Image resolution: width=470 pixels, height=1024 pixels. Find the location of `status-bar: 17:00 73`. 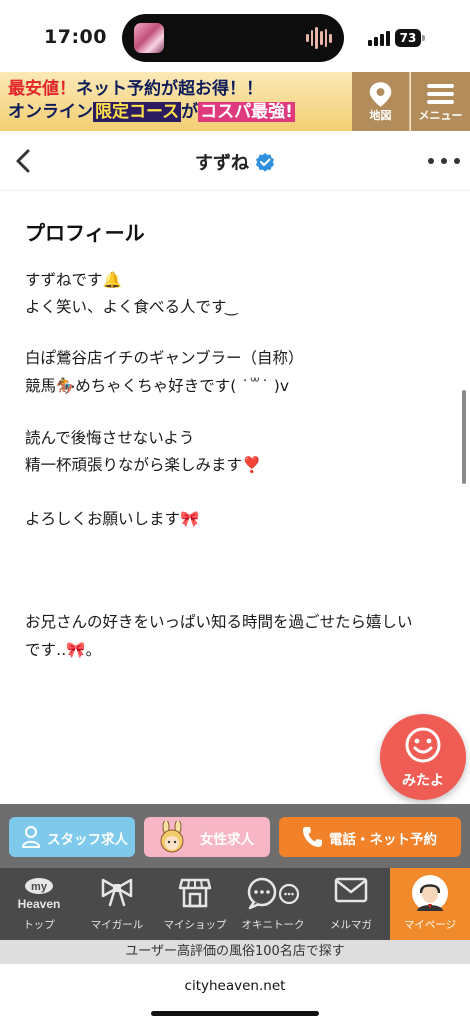

status-bar: 17:00 73 is located at coordinates (235, 36).